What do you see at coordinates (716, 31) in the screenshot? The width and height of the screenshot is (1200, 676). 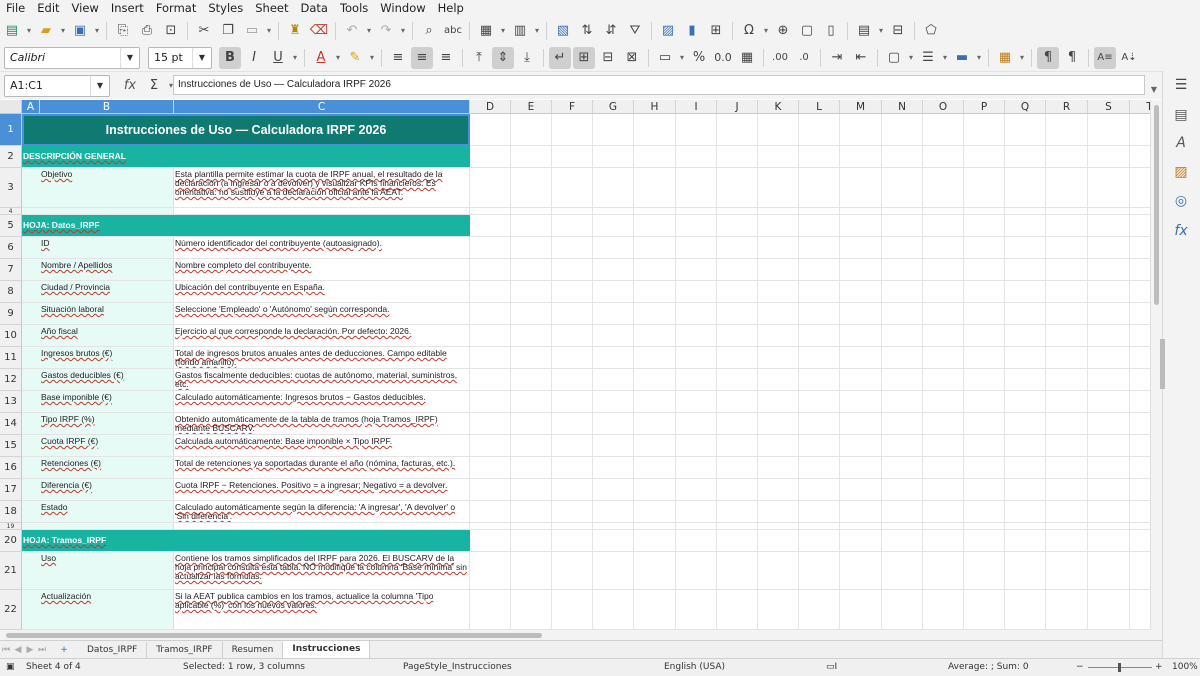 I see `pivot-table-icon: ⊞` at bounding box center [716, 31].